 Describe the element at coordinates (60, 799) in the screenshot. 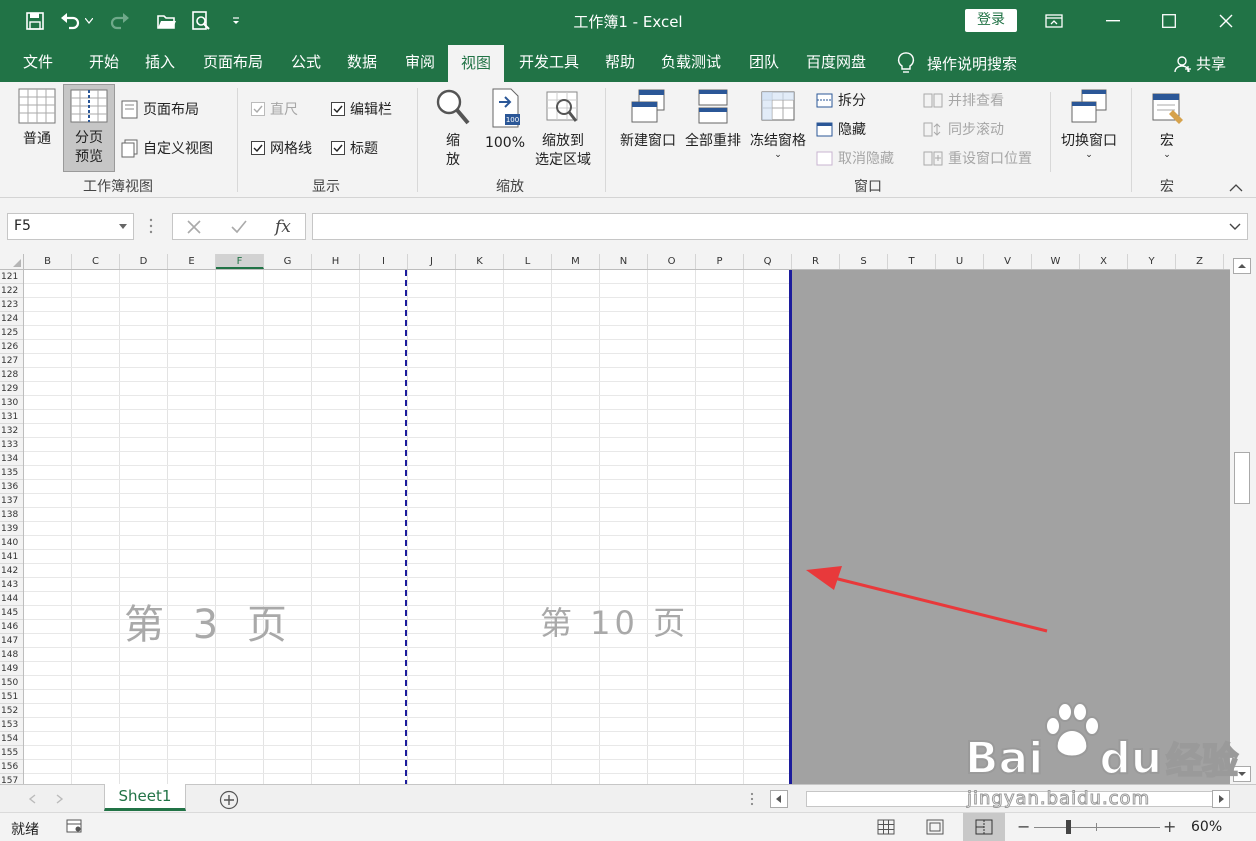

I see `next-sheet-icon` at that location.